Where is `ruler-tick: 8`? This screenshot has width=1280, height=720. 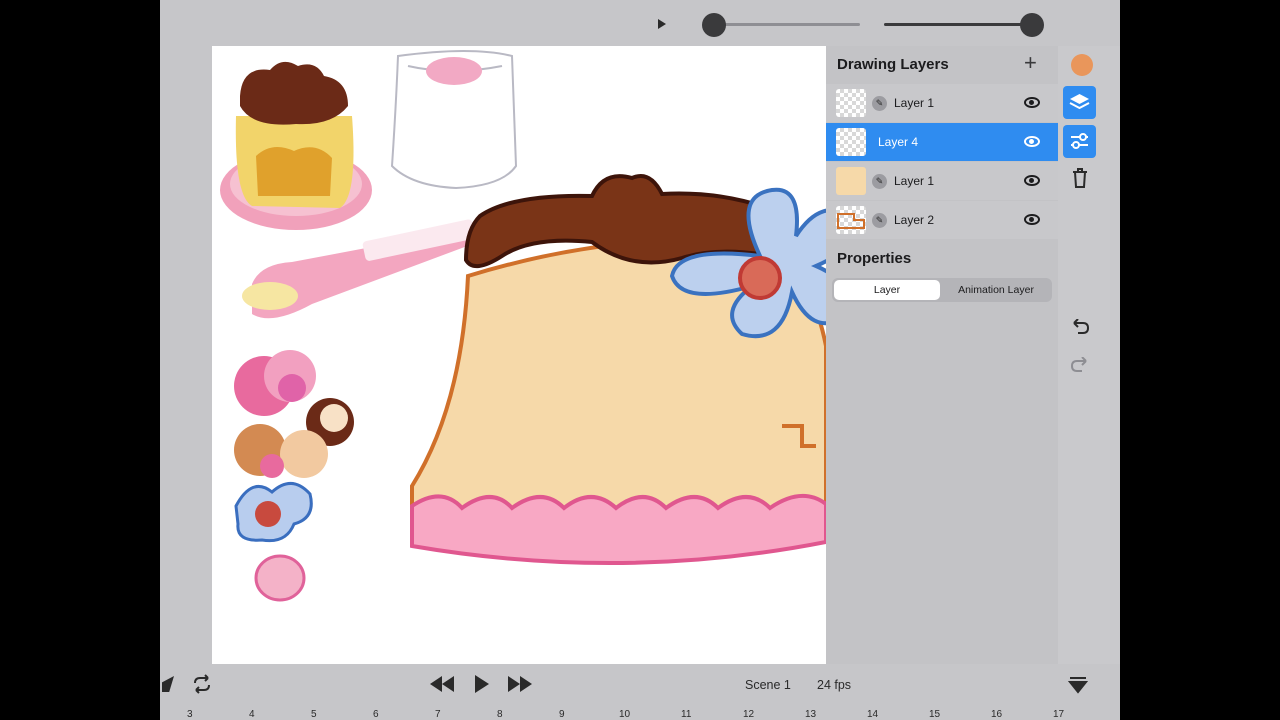
ruler-tick: 8 is located at coordinates (500, 714).